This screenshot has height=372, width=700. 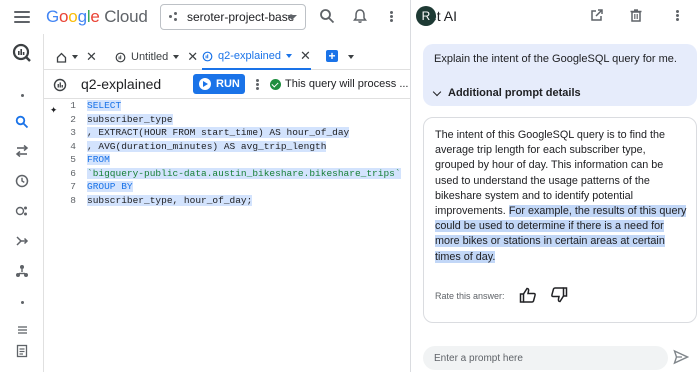 I want to click on search-icon, so click(x=327, y=16).